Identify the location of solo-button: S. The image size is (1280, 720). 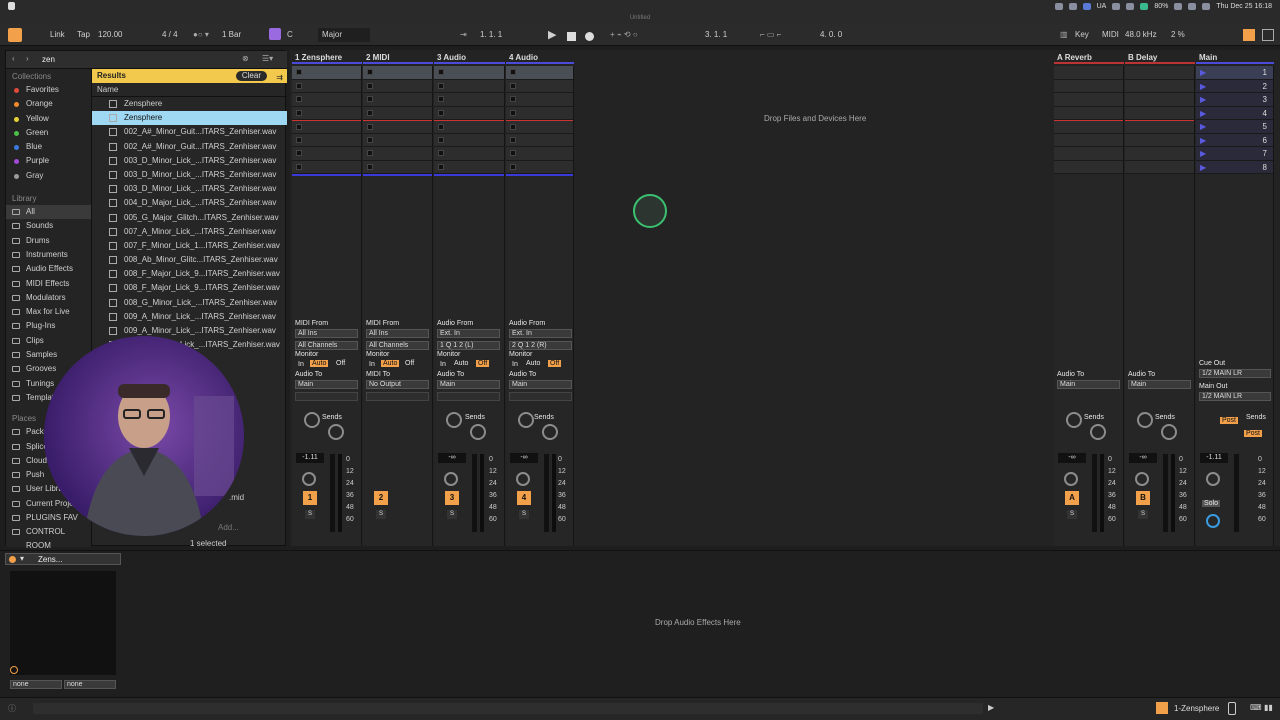
(1072, 514).